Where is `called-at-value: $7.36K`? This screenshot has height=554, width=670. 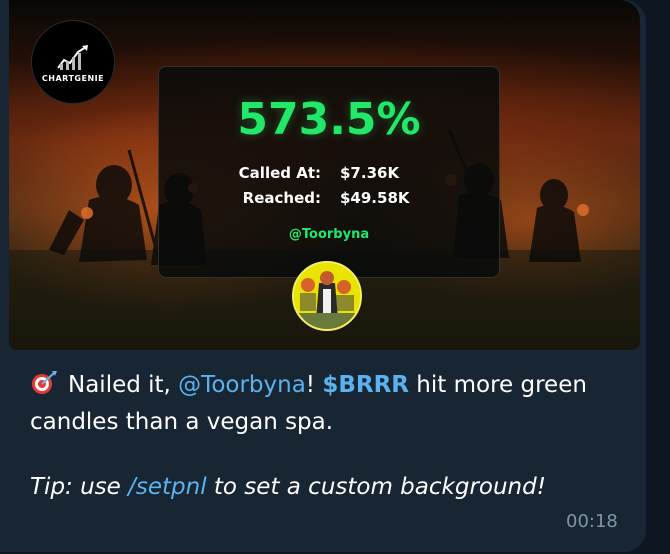
called-at-value: $7.36K is located at coordinates (370, 173).